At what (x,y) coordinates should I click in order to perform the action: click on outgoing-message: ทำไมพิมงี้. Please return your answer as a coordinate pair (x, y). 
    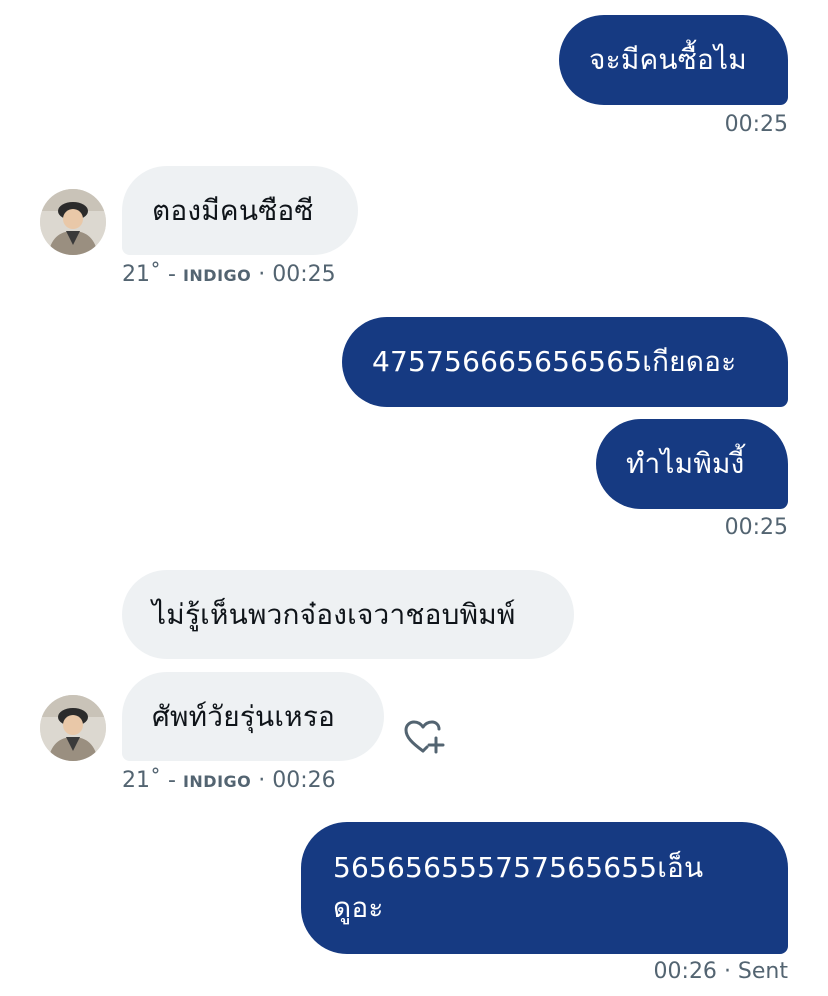
    Looking at the image, I should click on (692, 464).